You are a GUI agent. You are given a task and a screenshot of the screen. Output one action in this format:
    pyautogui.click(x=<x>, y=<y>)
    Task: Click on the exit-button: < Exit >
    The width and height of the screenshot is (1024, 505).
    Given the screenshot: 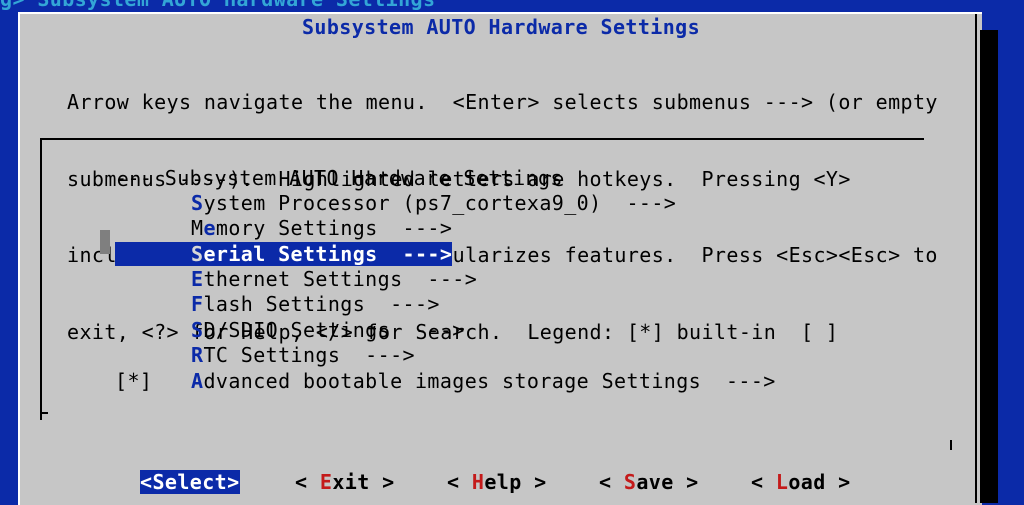 What is the action you would take?
    pyautogui.click(x=345, y=482)
    